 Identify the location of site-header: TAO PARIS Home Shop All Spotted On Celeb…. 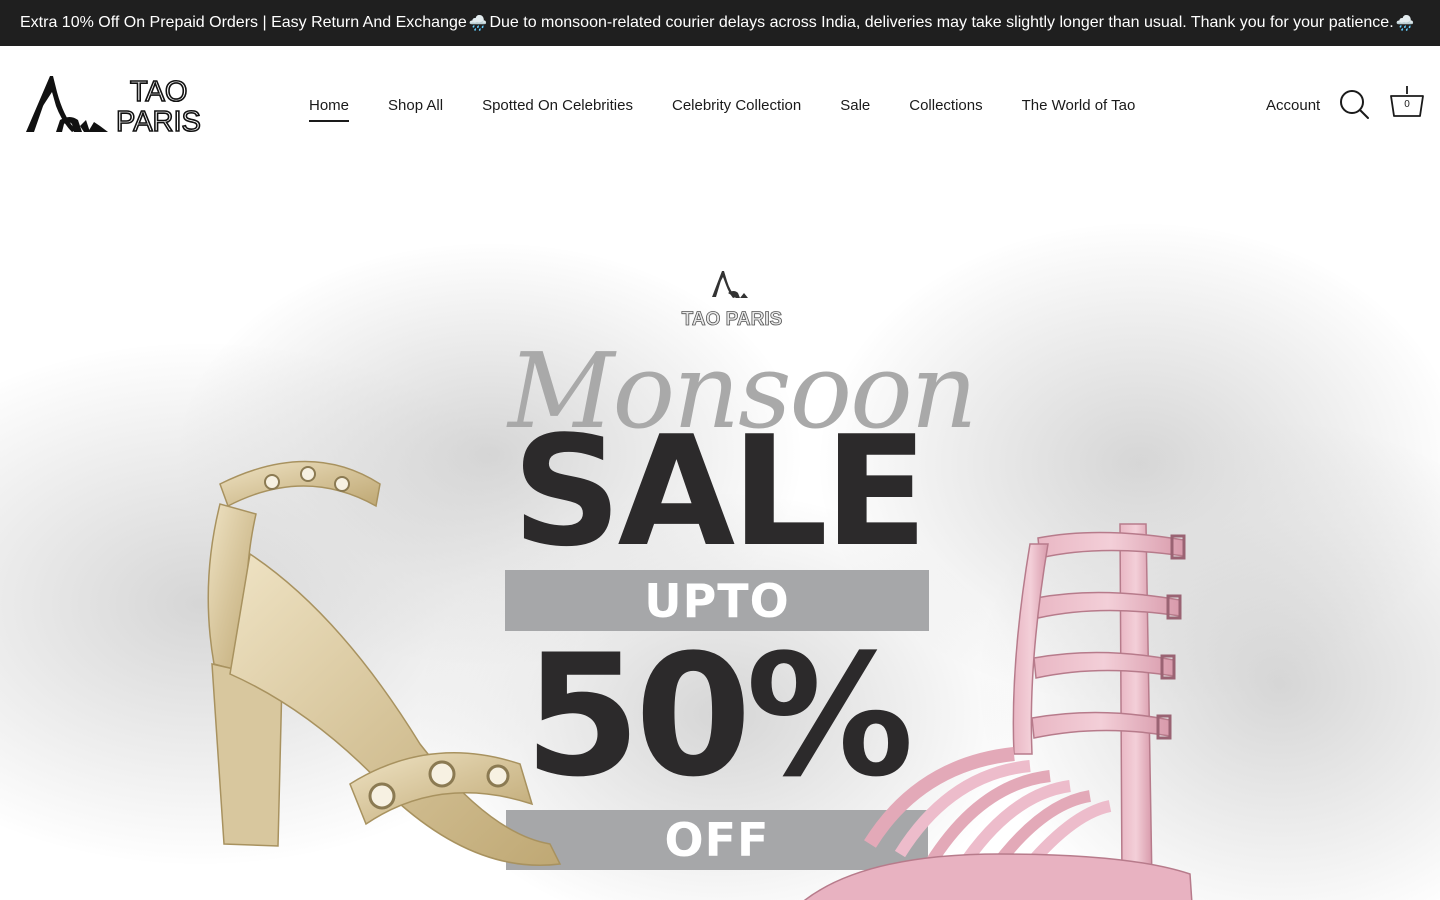
(720, 105).